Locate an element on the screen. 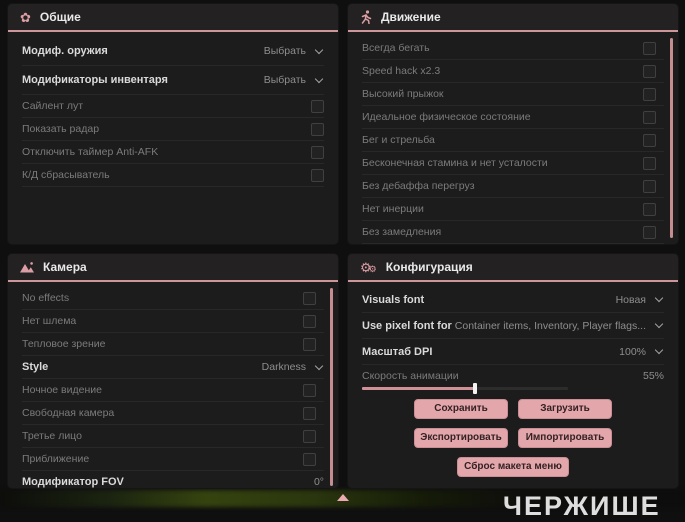 The height and width of the screenshot is (522, 685). gear-flower-icon: ✿ is located at coordinates (25, 17).